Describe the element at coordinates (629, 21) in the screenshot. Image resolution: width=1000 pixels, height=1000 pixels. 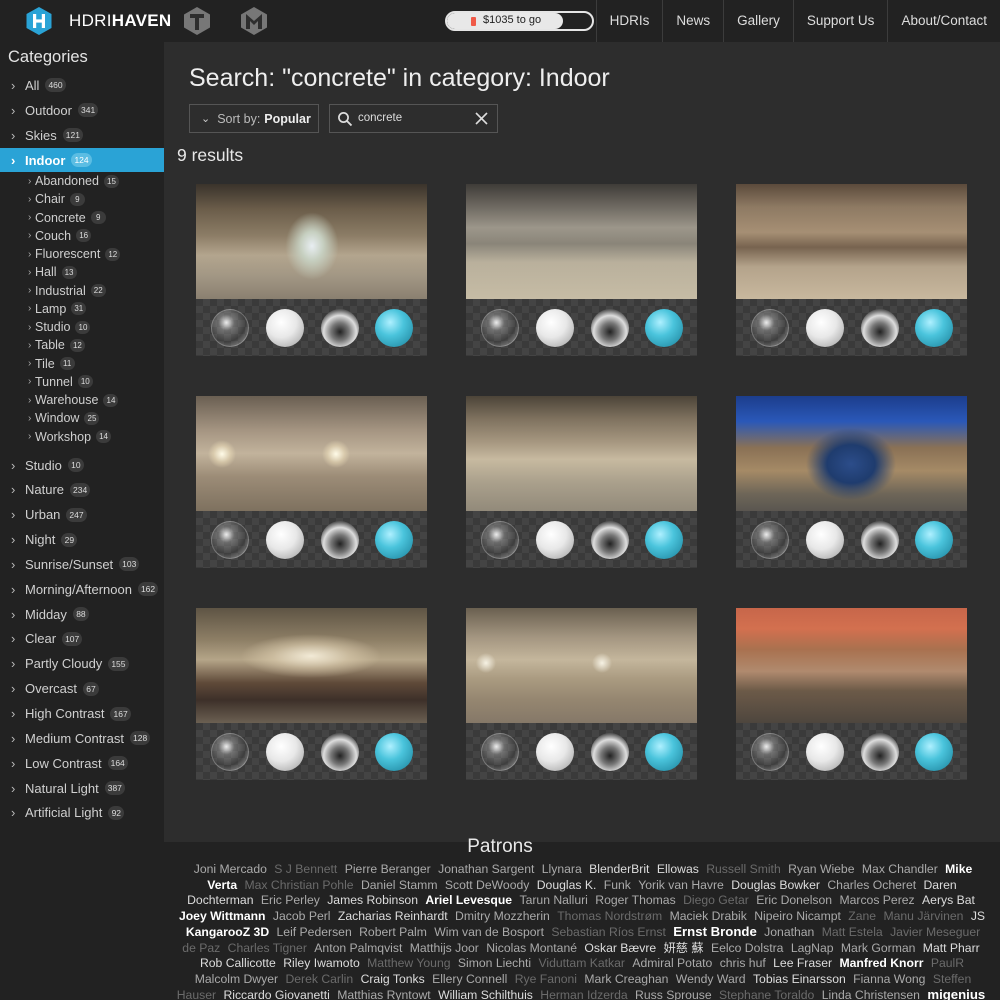
I see `nav-hdris: HDRIs` at that location.